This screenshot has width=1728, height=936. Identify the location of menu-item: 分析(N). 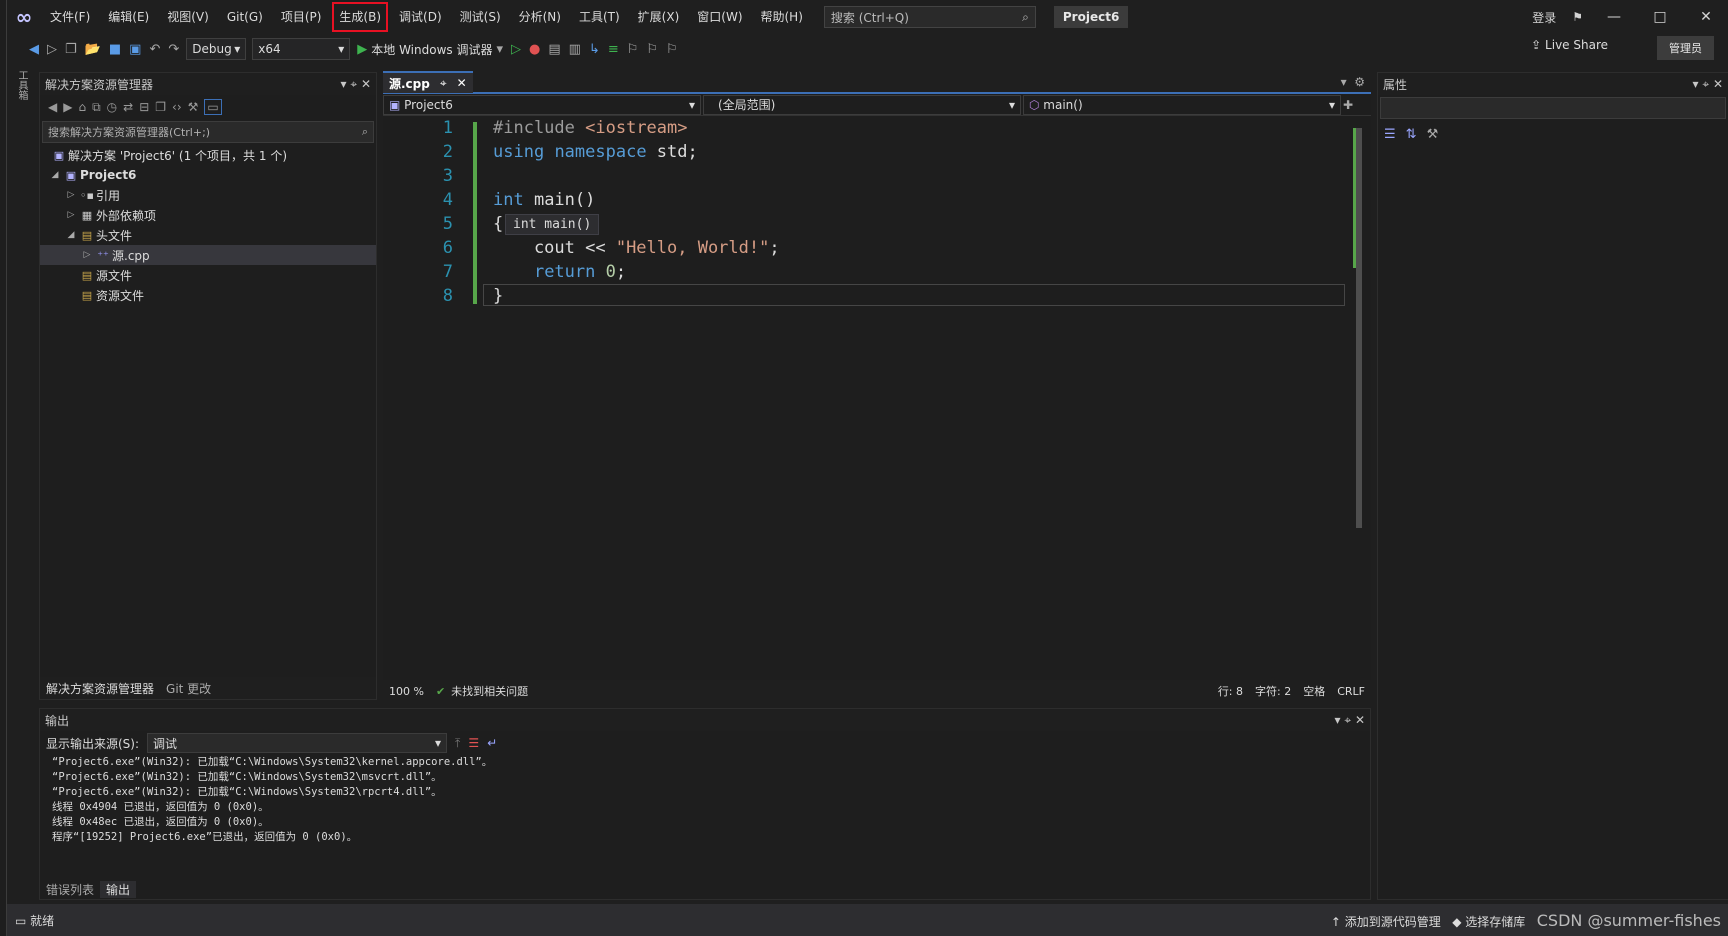
(540, 17).